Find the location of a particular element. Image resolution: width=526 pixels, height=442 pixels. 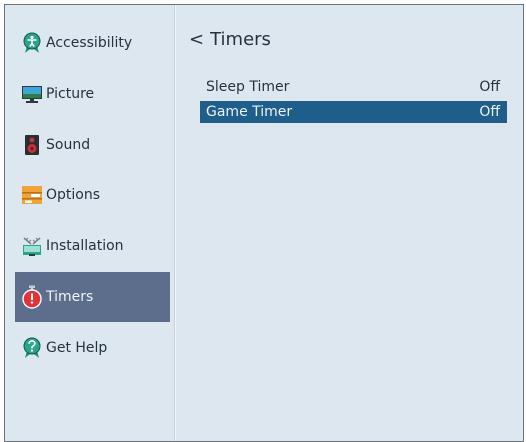

picture-icon is located at coordinates (32, 94).